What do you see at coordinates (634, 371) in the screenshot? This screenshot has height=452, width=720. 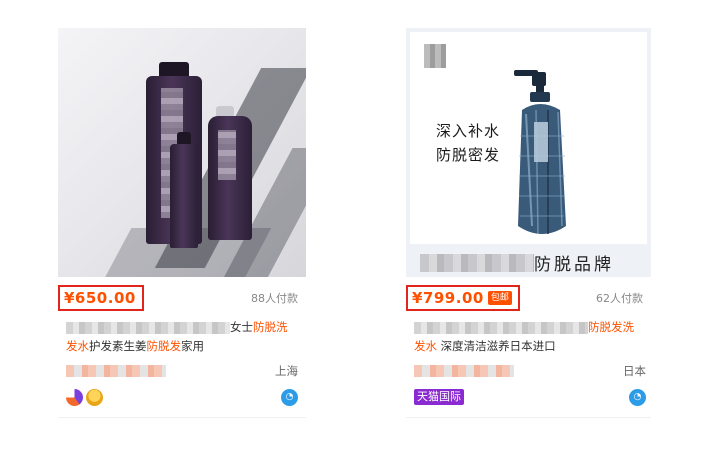 I see `shop-location: 日本` at bounding box center [634, 371].